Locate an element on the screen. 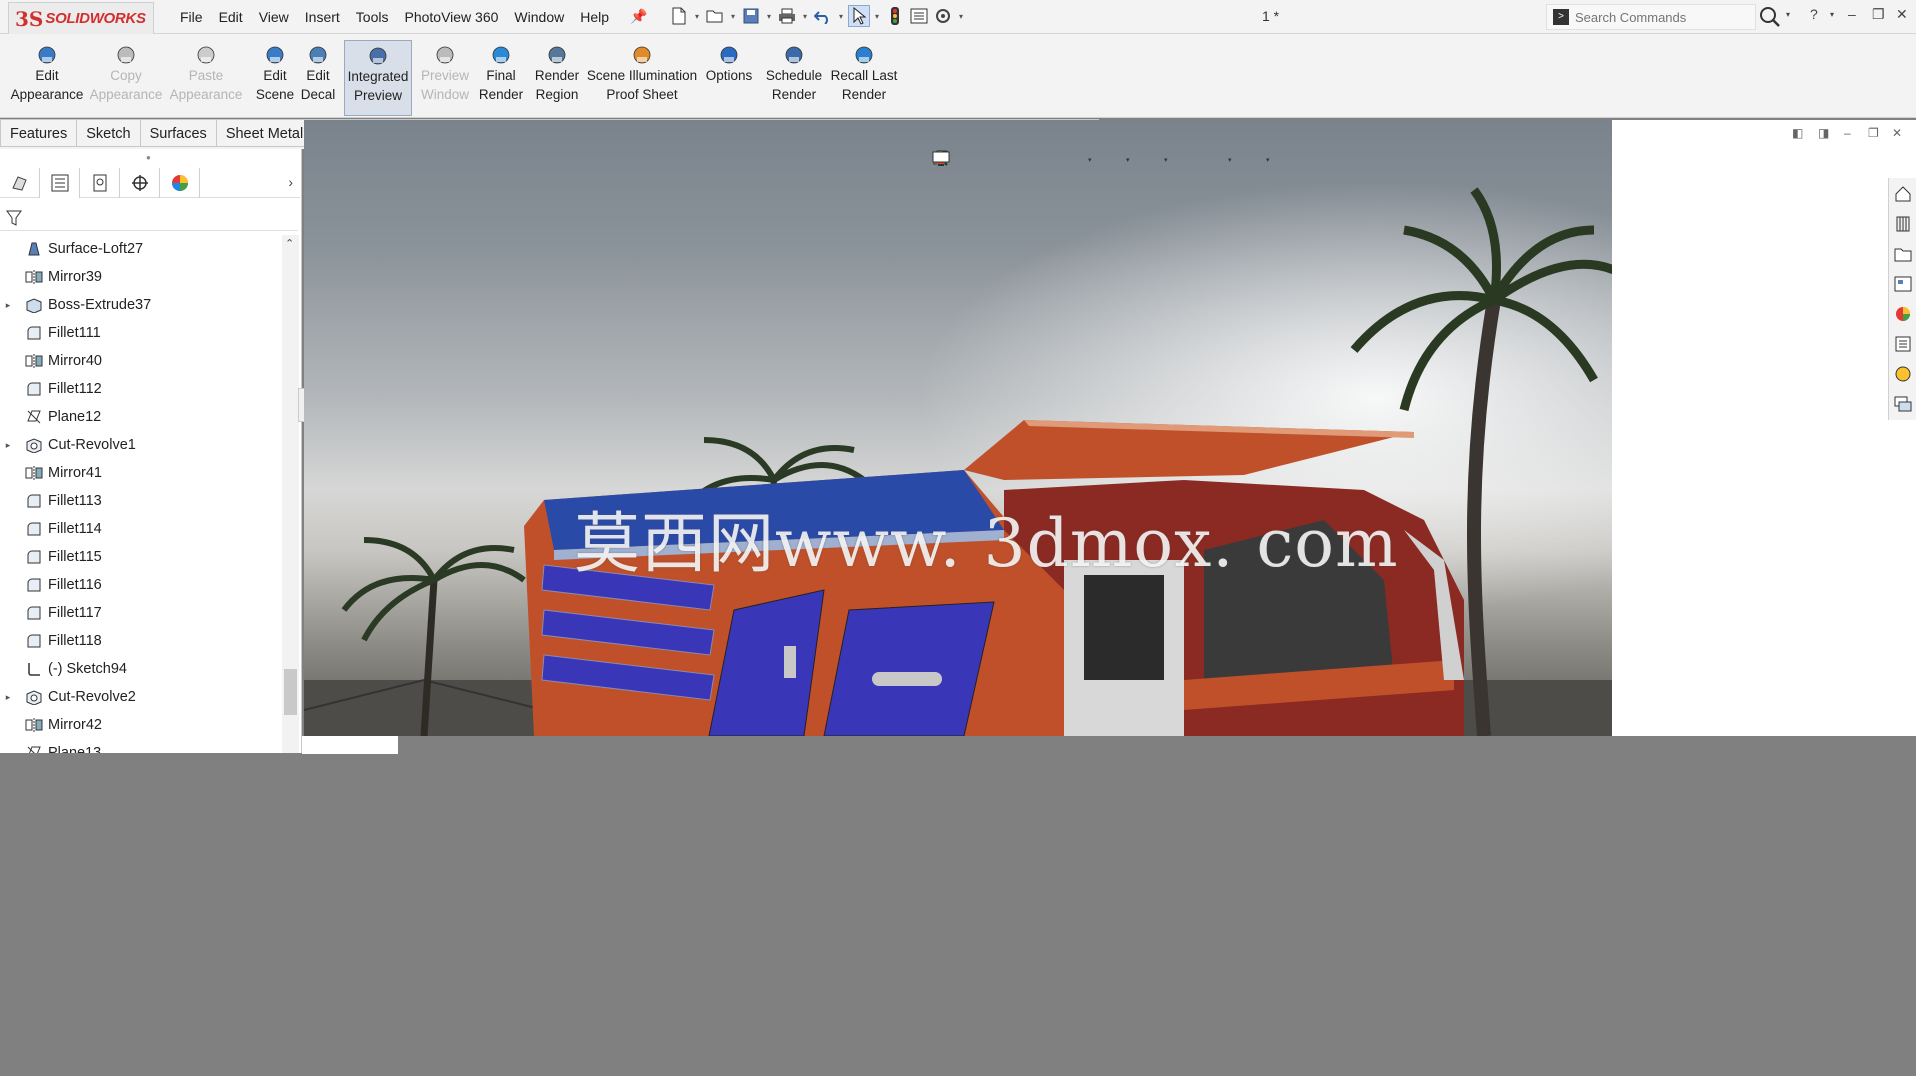  view-settings-dropdown-icon: ▾ is located at coordinates (1270, 160).